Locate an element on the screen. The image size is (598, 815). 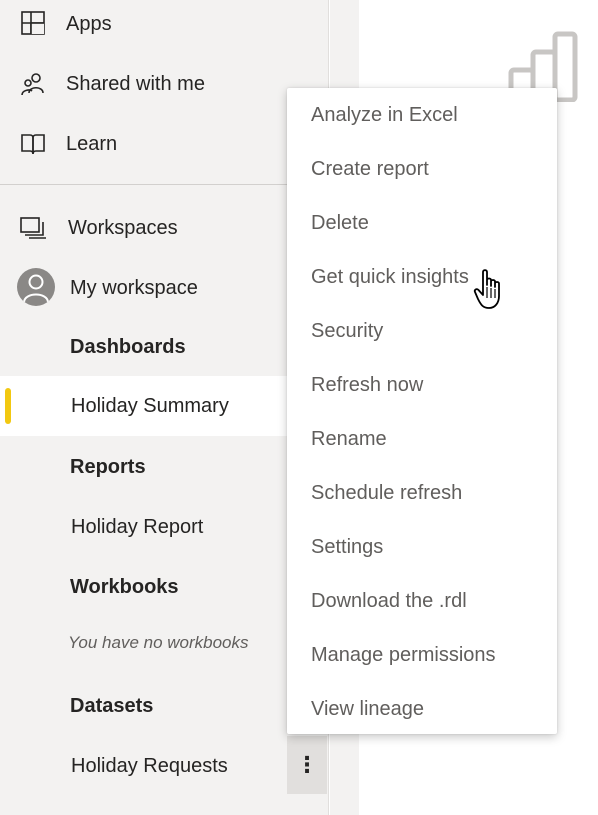
dashboard-item-holiday-summary: Holiday Summary is located at coordinates (145, 406).